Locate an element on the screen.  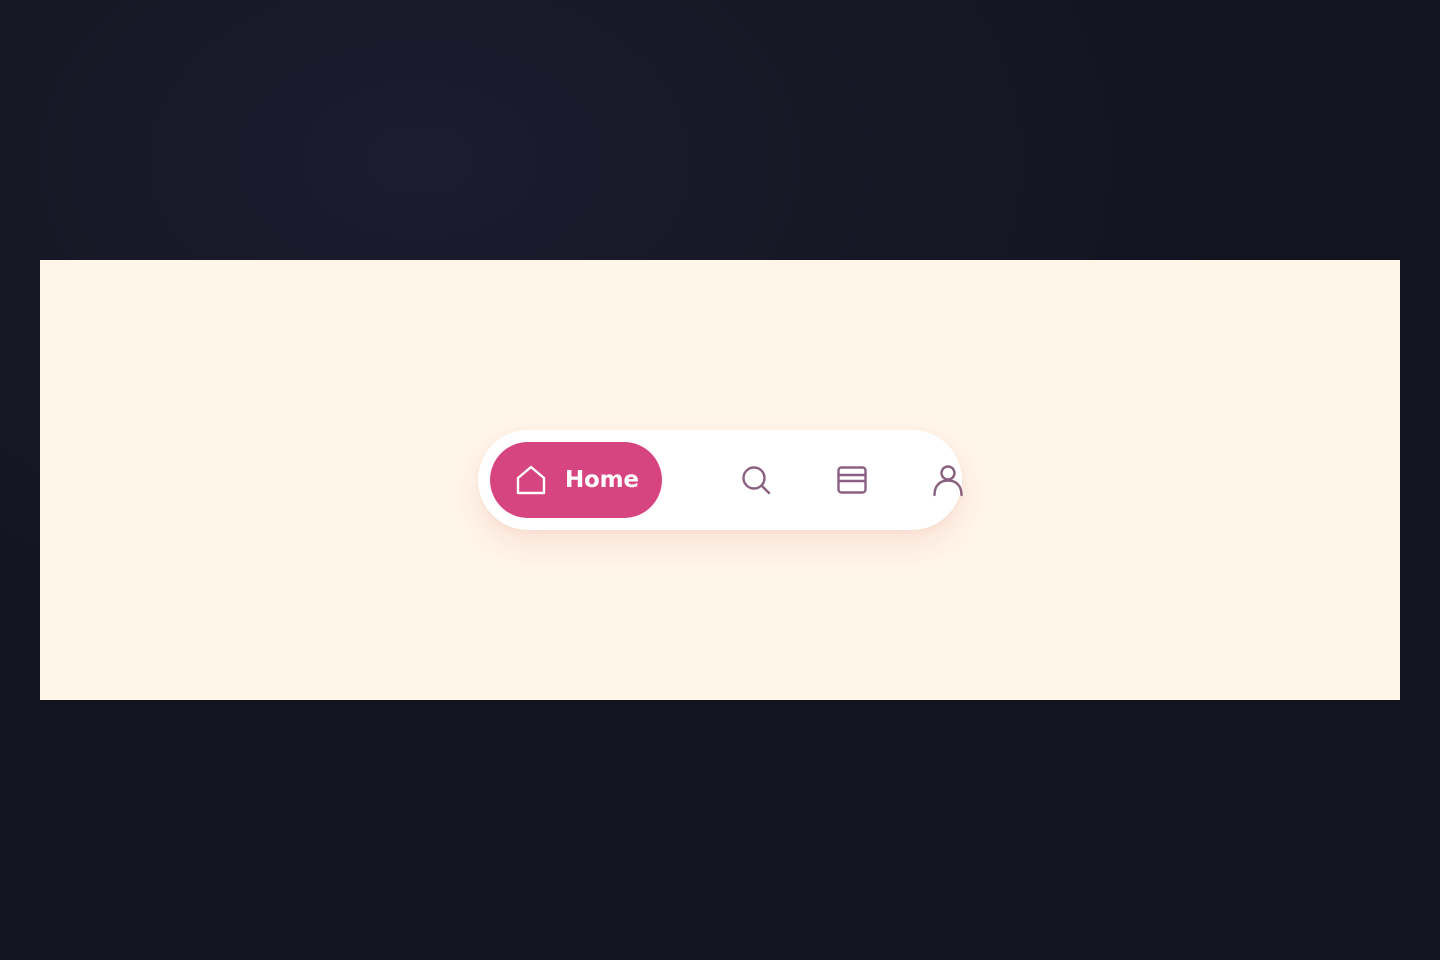
search-icon is located at coordinates (756, 480).